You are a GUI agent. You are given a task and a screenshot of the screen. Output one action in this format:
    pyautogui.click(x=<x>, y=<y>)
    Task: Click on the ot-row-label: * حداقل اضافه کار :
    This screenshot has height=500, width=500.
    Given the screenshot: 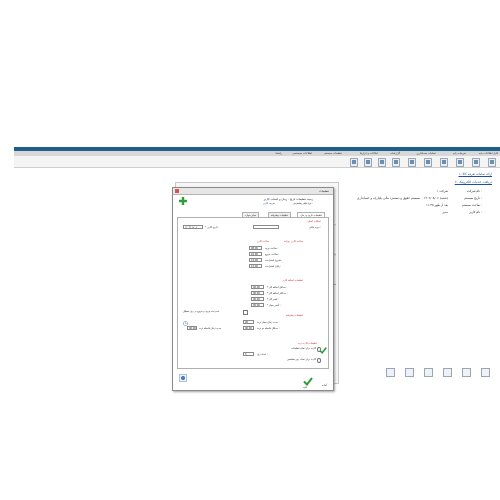 What is the action you would take?
    pyautogui.click(x=277, y=287)
    